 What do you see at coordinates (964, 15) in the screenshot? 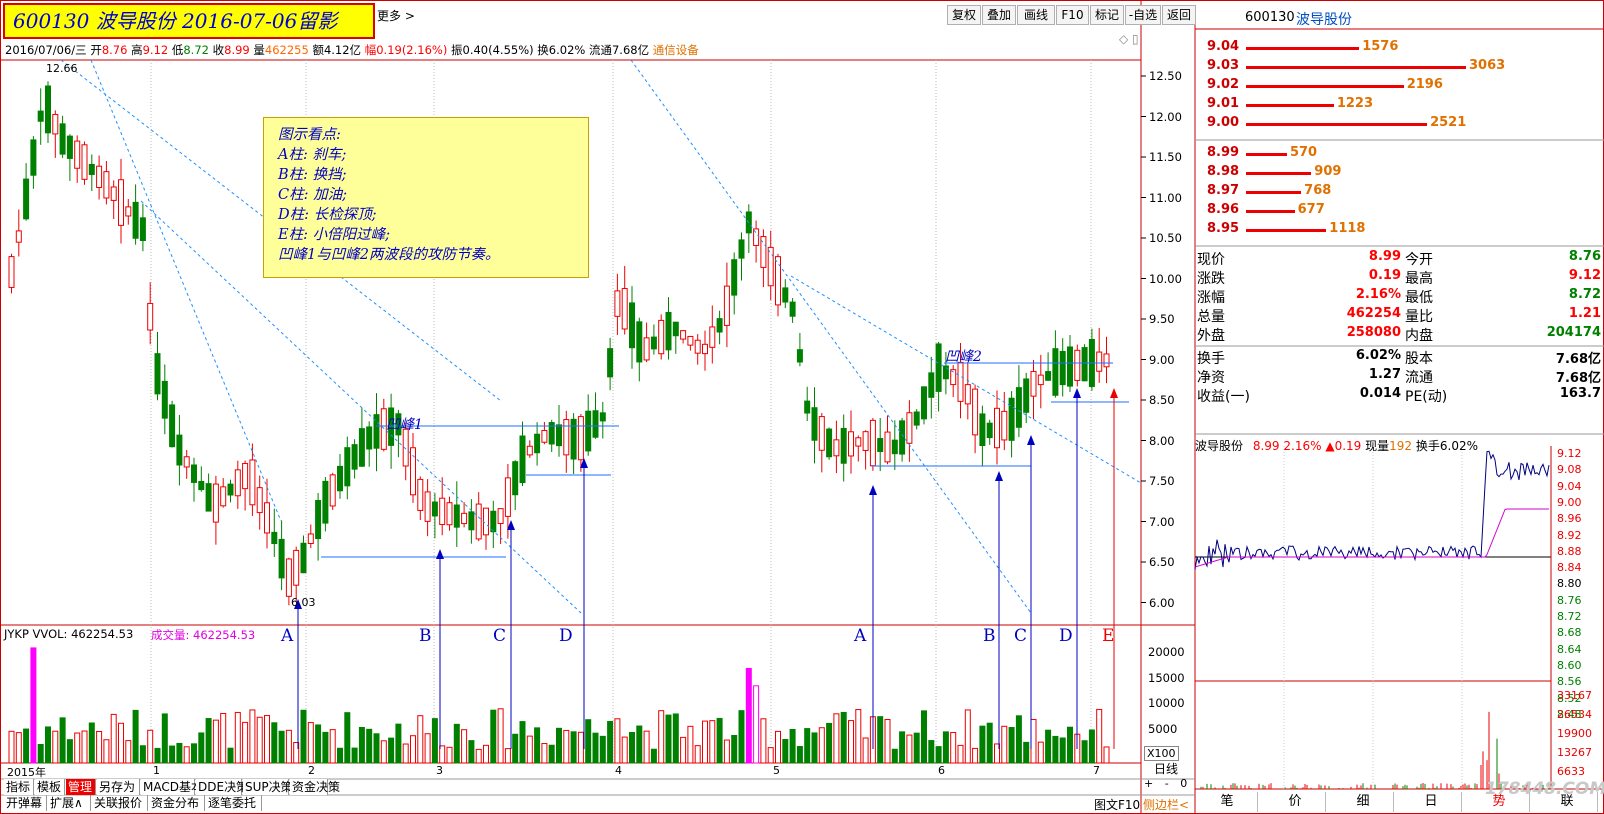
I see `toolbar-button-0: 复权` at bounding box center [964, 15].